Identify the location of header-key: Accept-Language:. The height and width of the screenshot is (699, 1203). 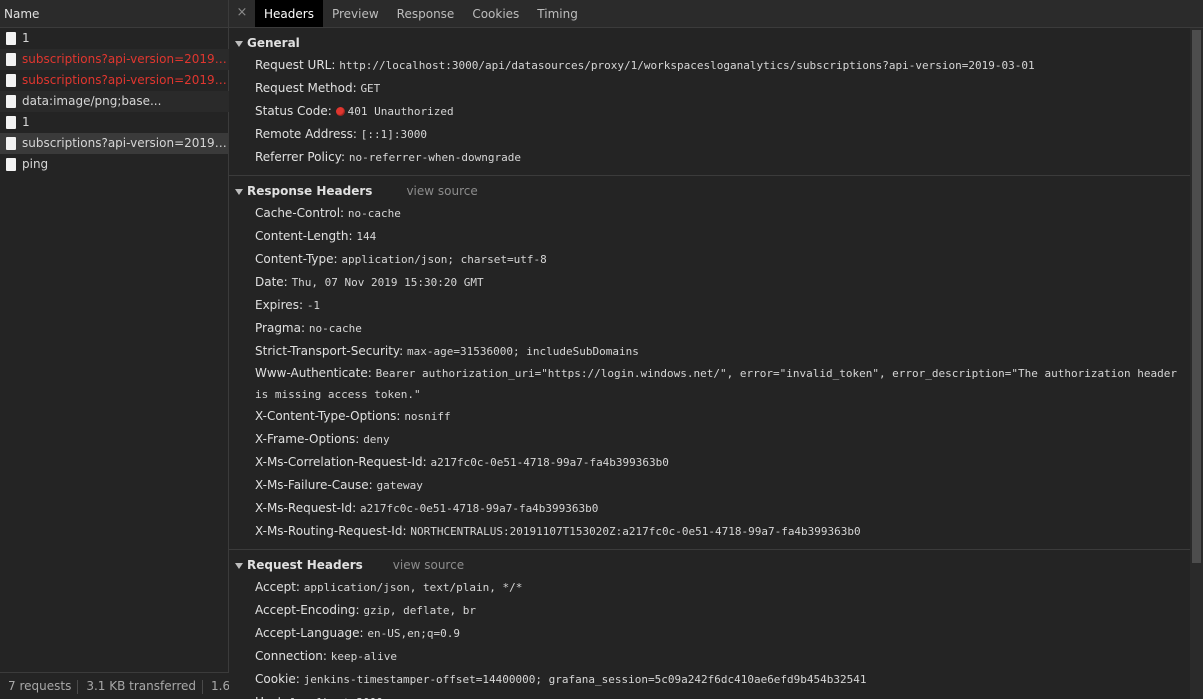
(309, 633).